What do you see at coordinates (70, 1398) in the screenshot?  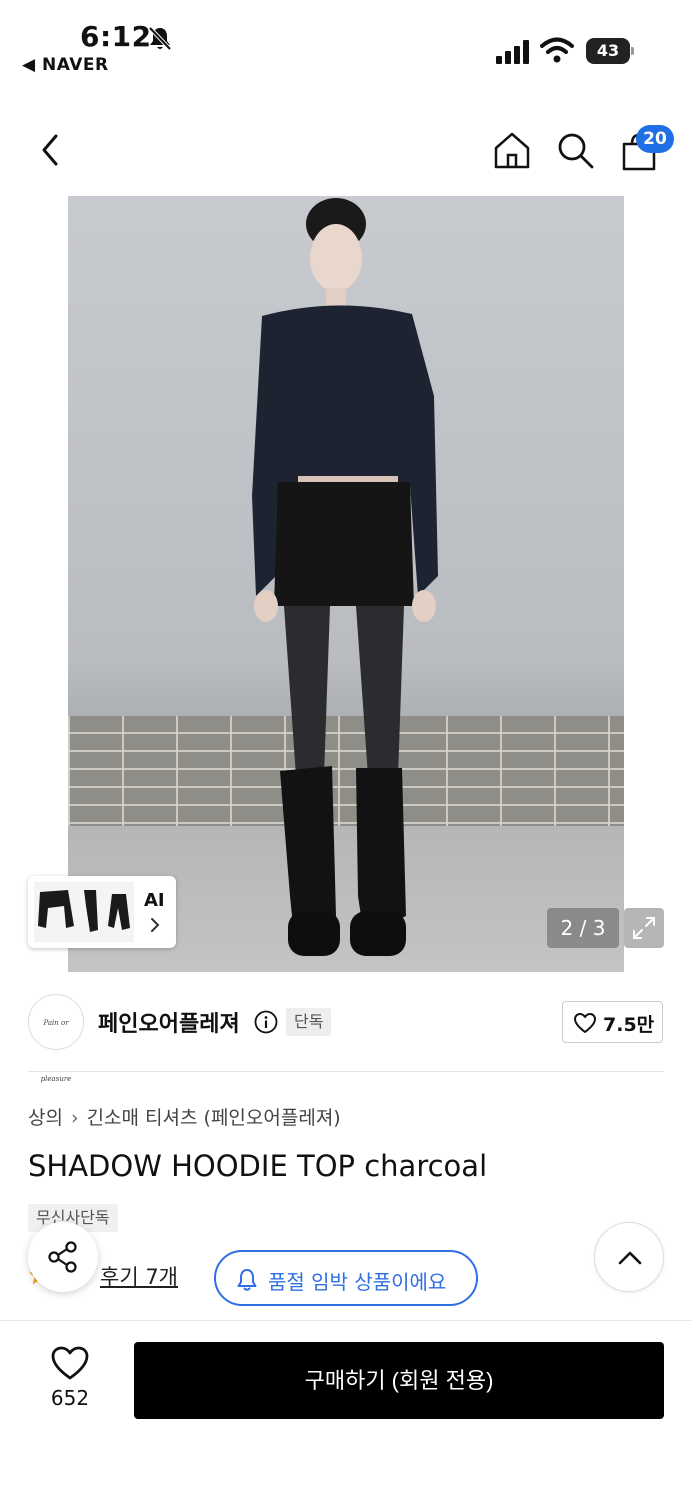 I see `wishlist-count: 652` at bounding box center [70, 1398].